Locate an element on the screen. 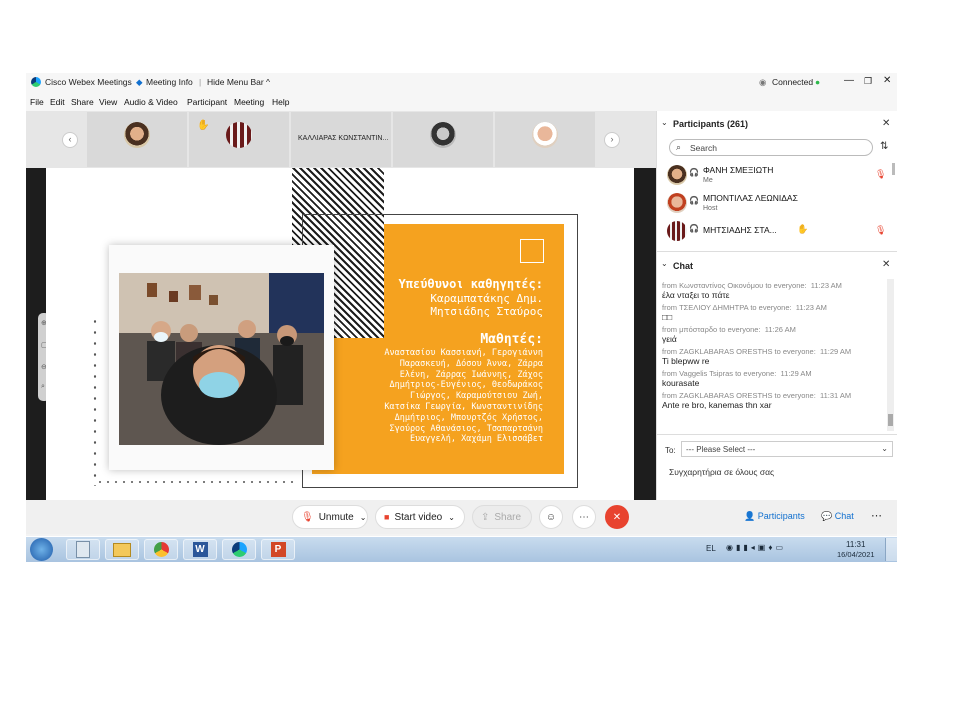 This screenshot has width=960, height=720. menu-file: File is located at coordinates (37, 102).